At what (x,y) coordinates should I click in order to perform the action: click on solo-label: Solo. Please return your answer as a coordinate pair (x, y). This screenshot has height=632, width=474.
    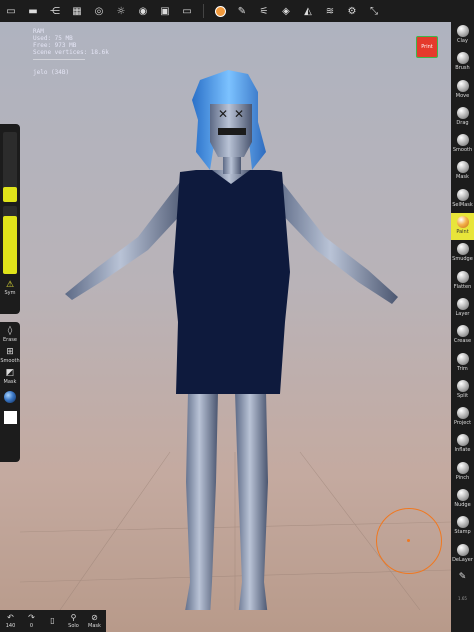
    Looking at the image, I should click on (73, 626).